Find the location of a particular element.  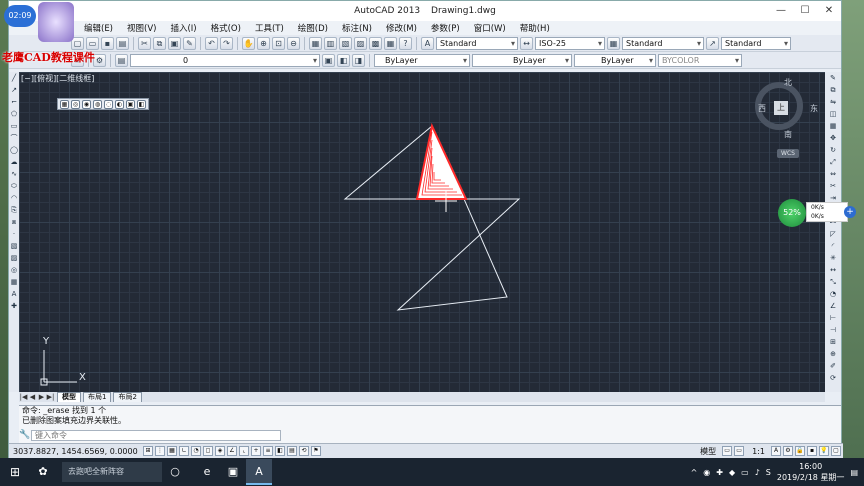

compass-south: 南 is located at coordinates (788, 134).